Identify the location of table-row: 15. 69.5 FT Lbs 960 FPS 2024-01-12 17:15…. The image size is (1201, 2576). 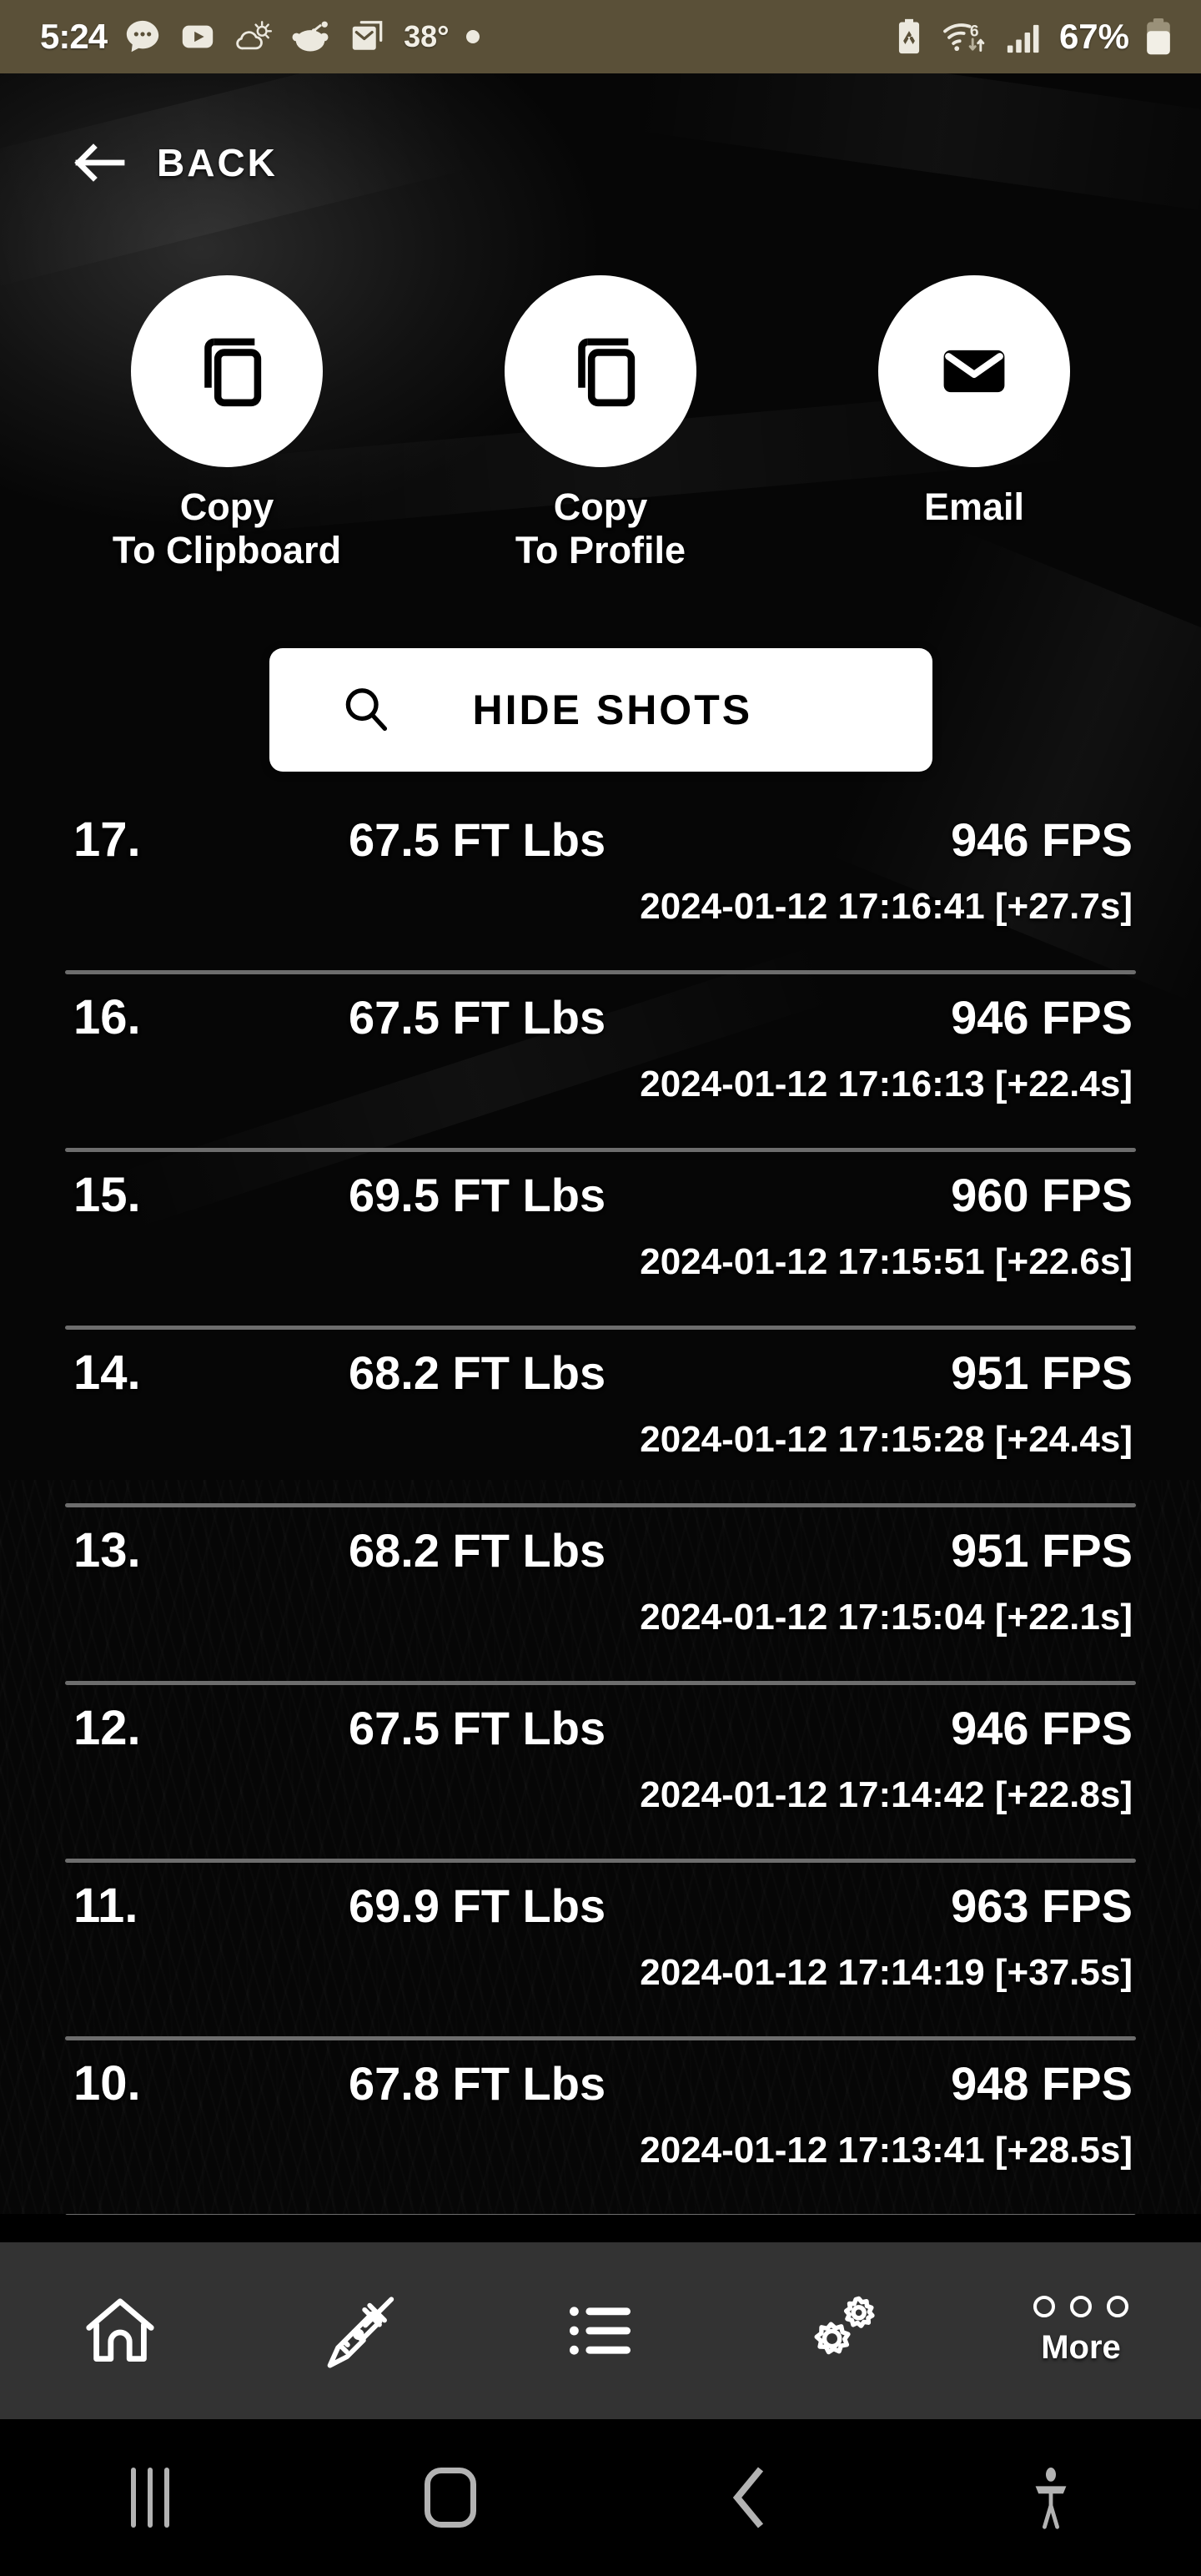
(601, 1241).